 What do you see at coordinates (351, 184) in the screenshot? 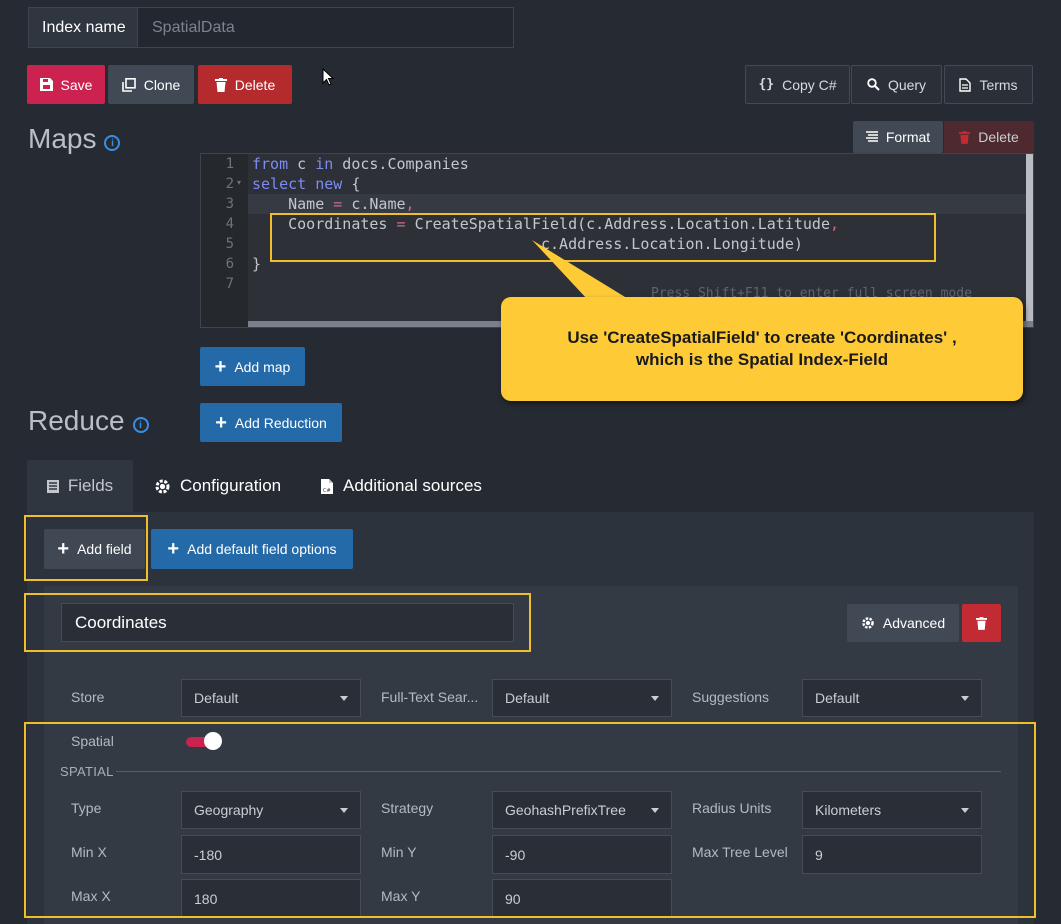
I see `code-token: {` at bounding box center [351, 184].